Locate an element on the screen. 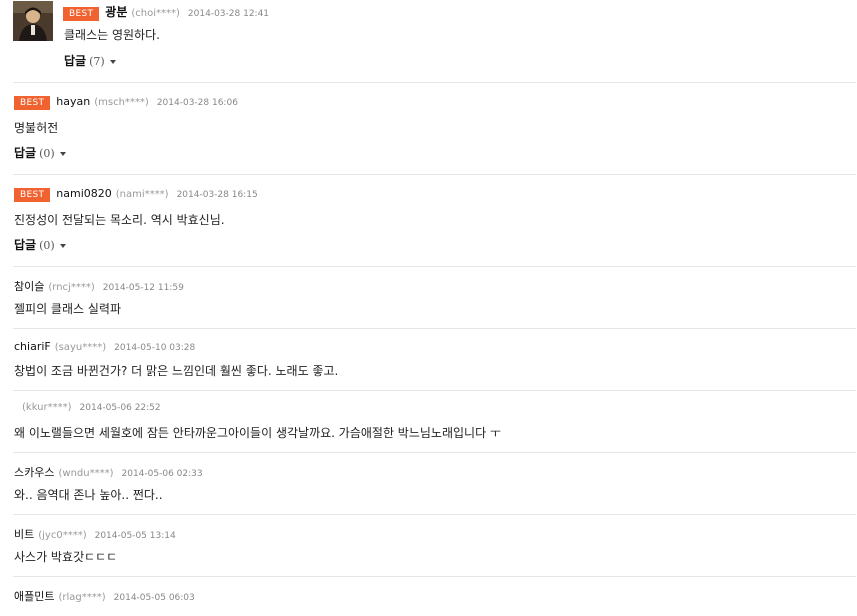  comment-nickname: 광분 is located at coordinates (116, 11).